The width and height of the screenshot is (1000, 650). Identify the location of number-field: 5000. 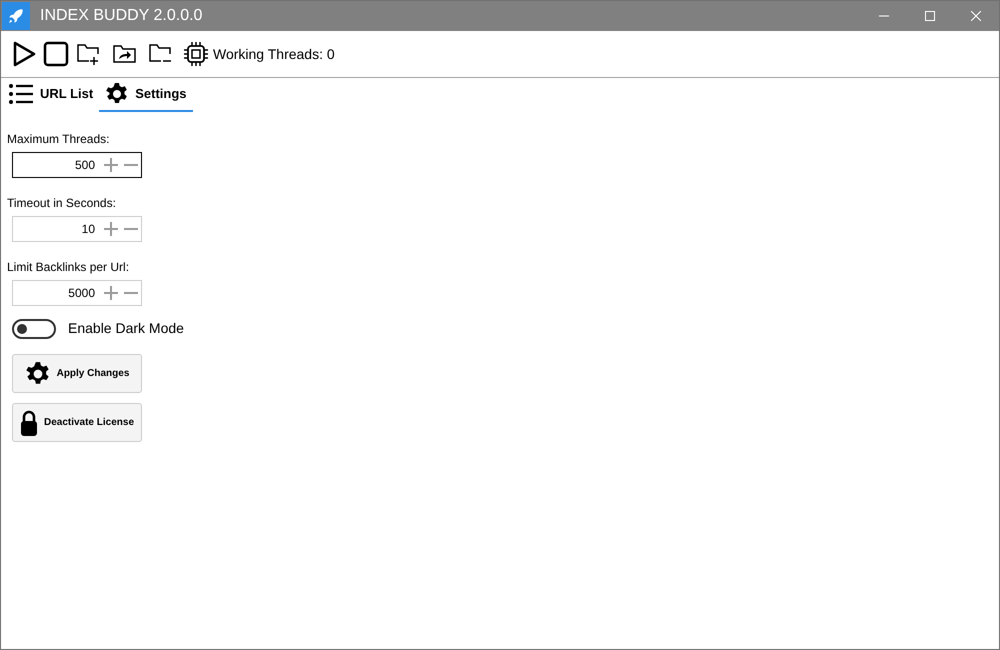
(77, 293).